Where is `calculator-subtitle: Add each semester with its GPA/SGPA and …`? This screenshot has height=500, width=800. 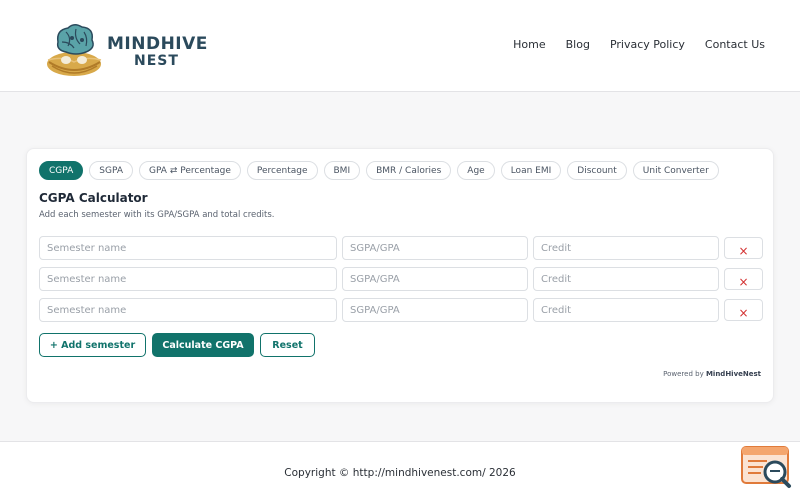 calculator-subtitle: Add each semester with its GPA/SGPA and … is located at coordinates (157, 215).